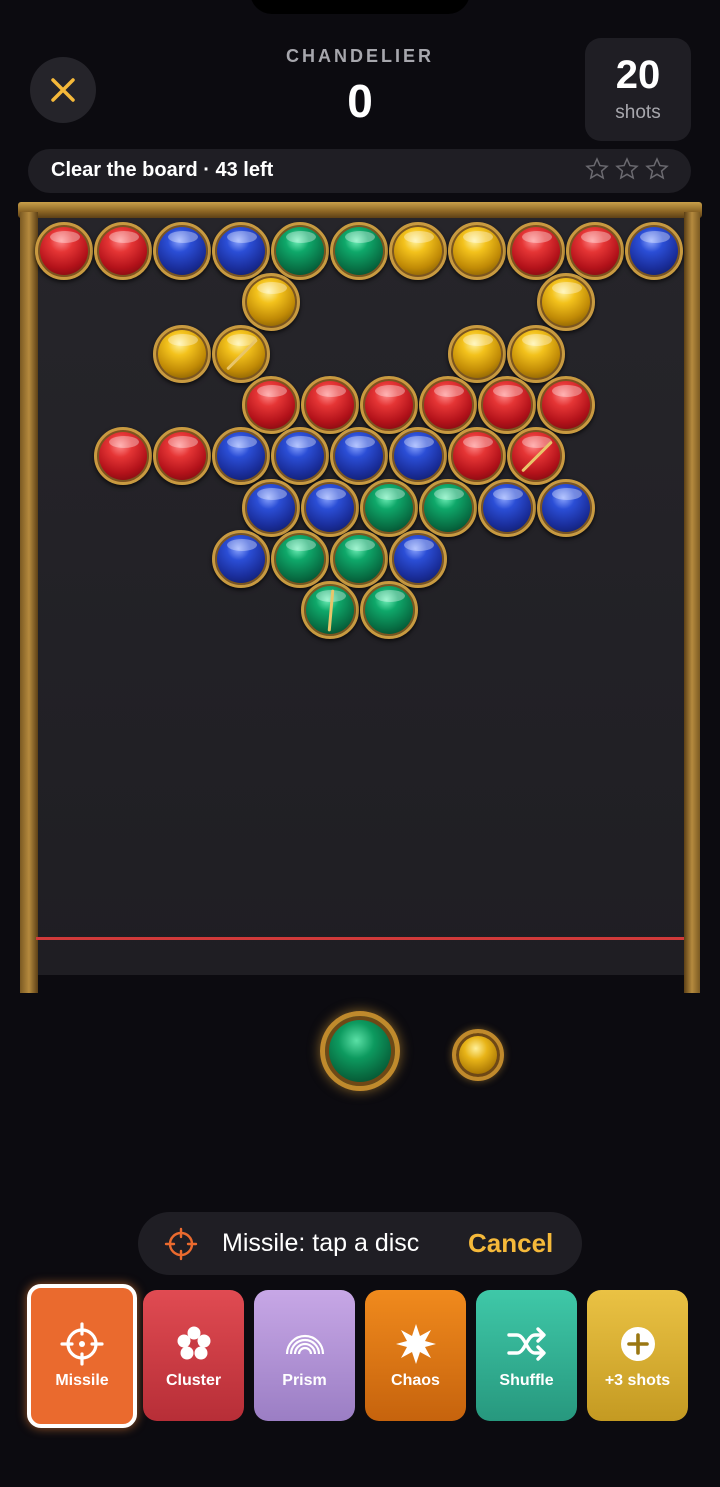  Describe the element at coordinates (526, 1343) in the screenshot. I see `shuffle-icon` at that location.